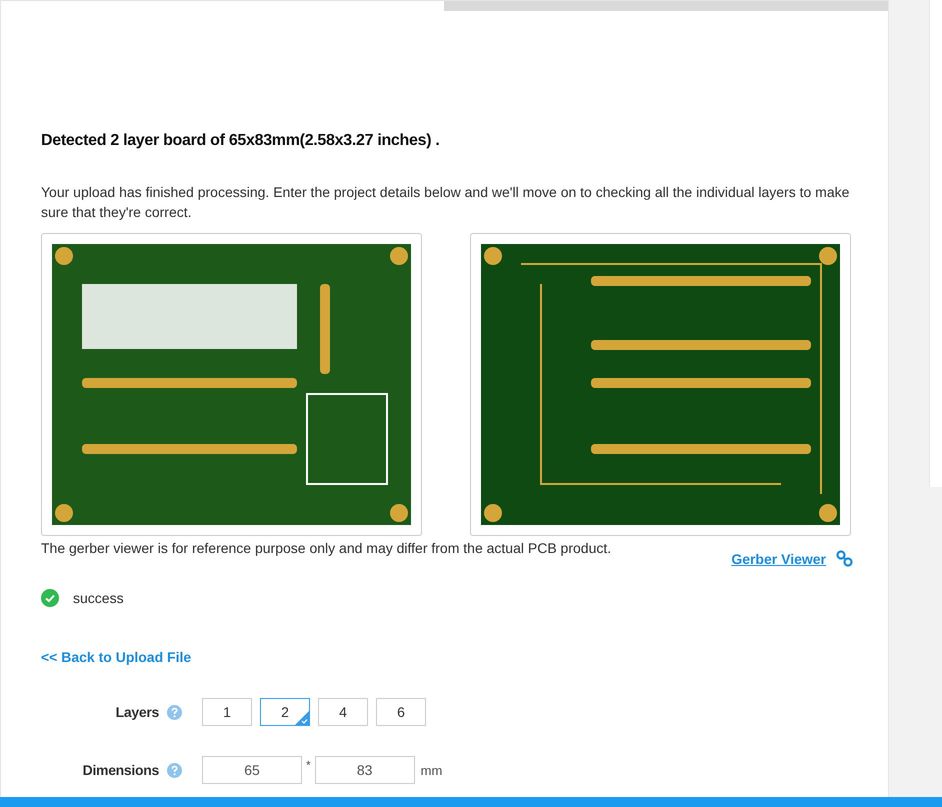 The width and height of the screenshot is (942, 807). I want to click on intro-text: Your upload has finished processing. Enter the project details below and we'll move on to checking all the individual layers to make sure that they're correct., so click(445, 202).